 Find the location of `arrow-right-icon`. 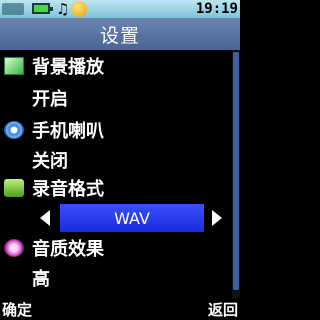

arrow-right-icon is located at coordinates (217, 218).